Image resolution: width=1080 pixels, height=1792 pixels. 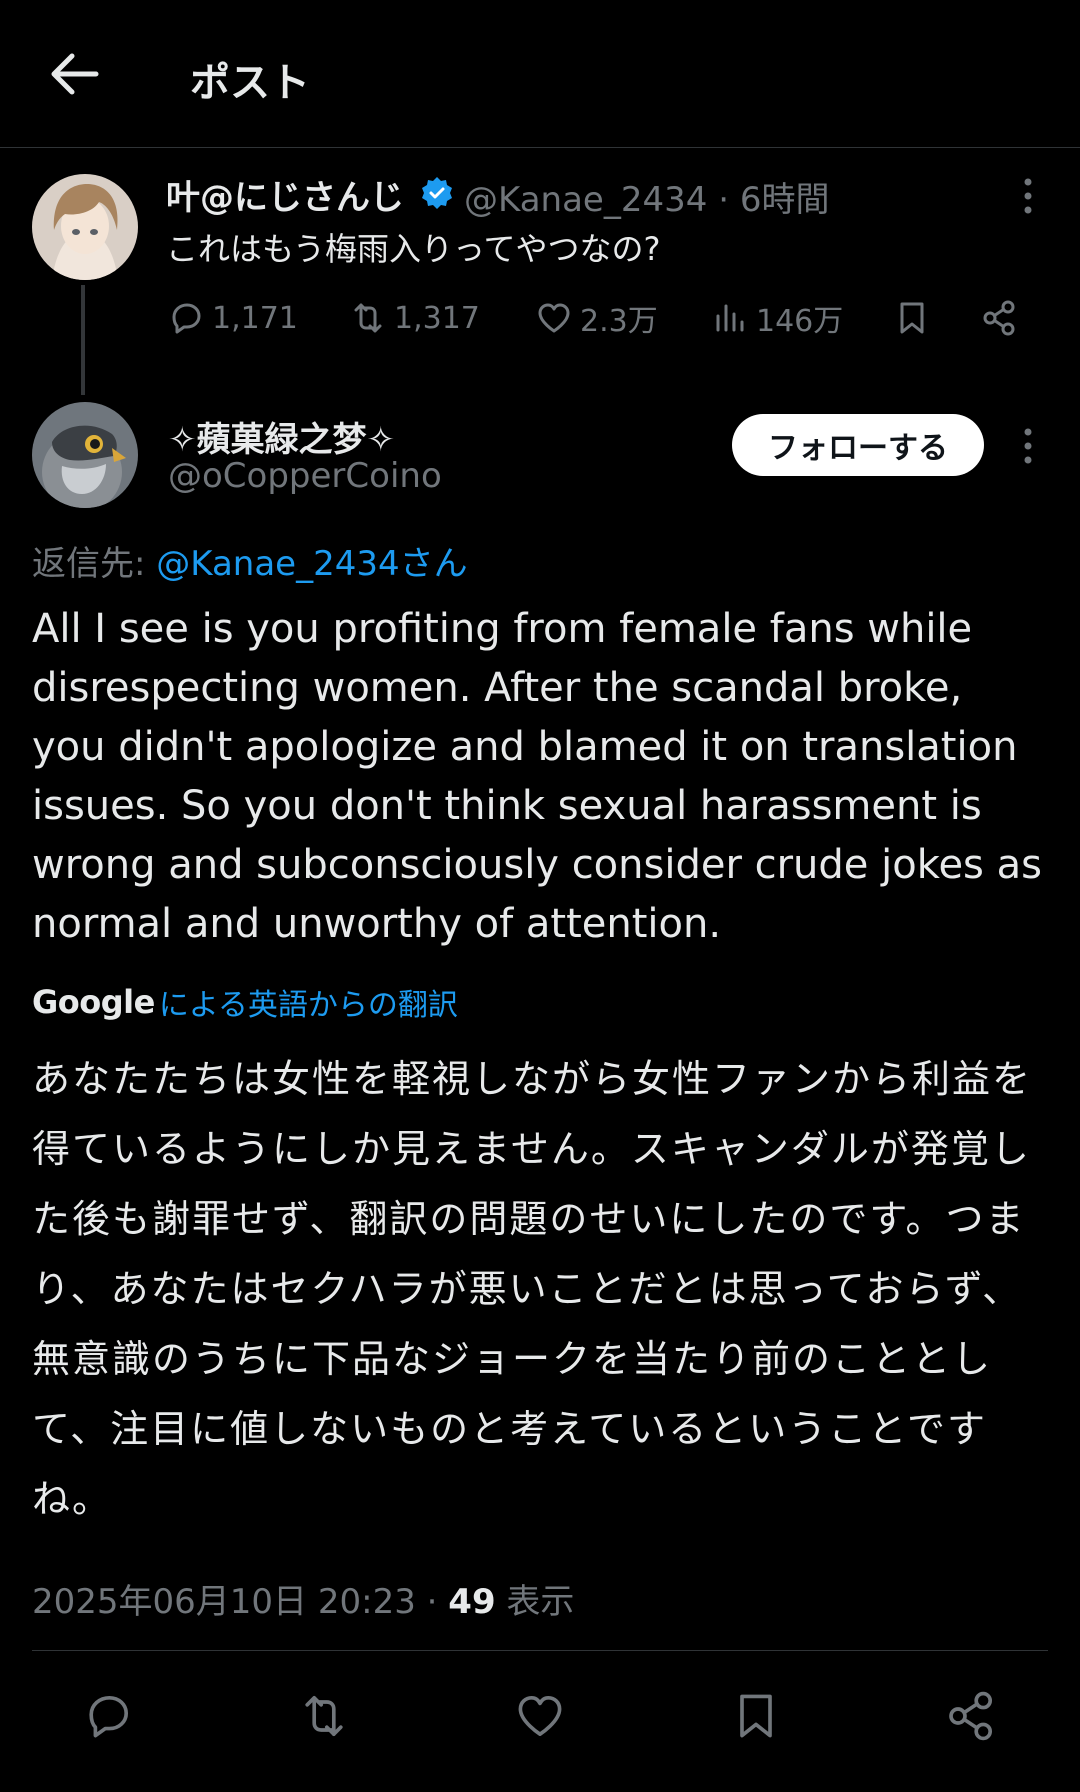 What do you see at coordinates (785, 200) in the screenshot?
I see `parent-time: 6時間` at bounding box center [785, 200].